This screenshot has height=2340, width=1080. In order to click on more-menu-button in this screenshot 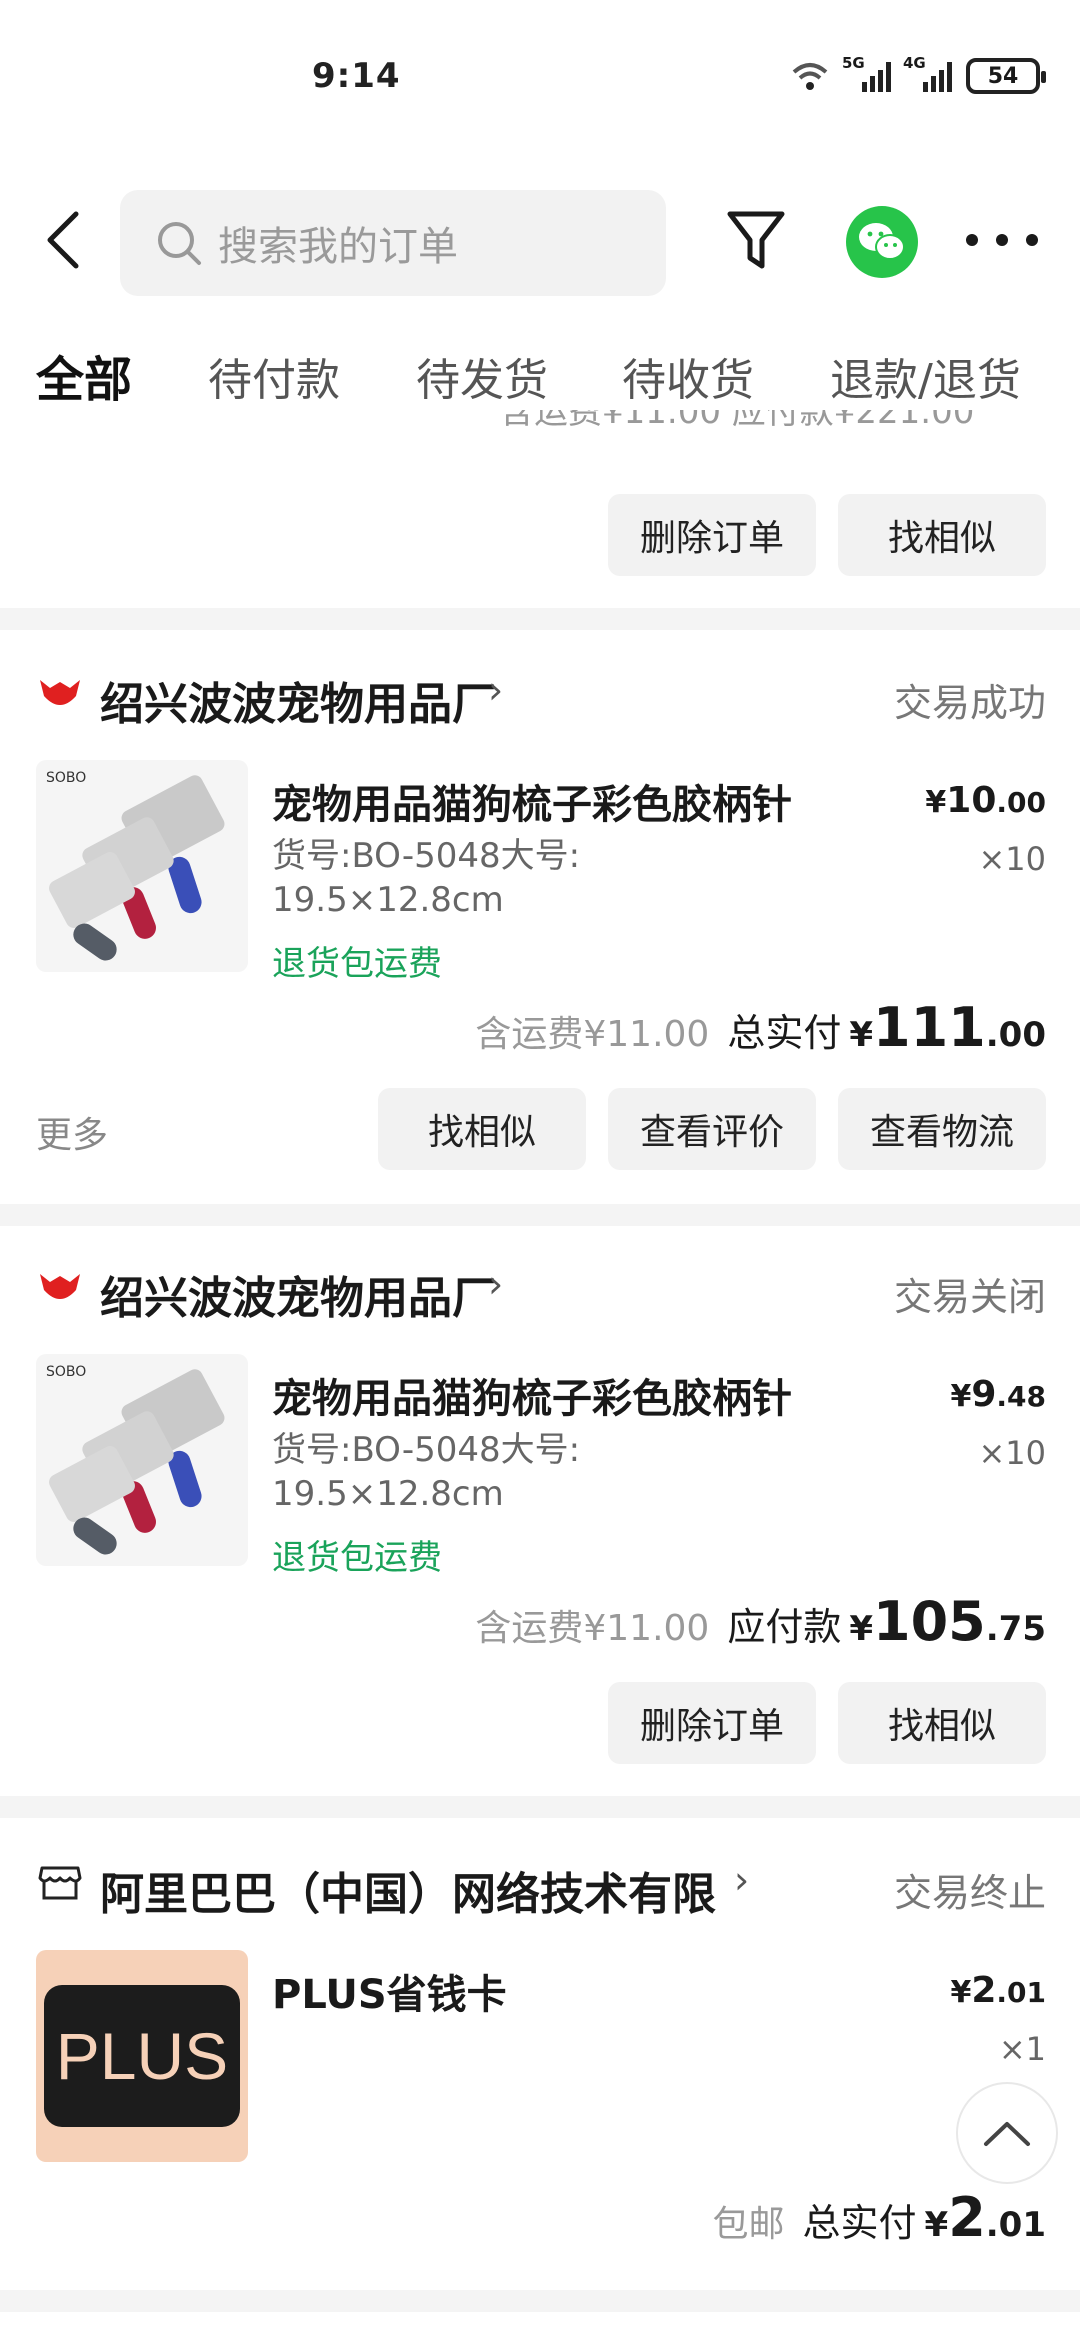, I will do `click(1002, 240)`.